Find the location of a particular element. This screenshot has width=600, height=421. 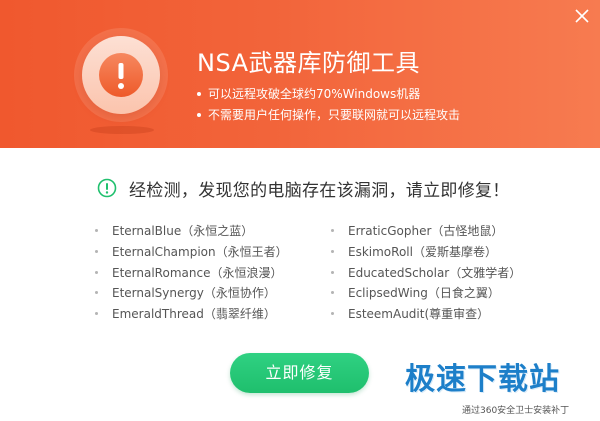

badge-shadow is located at coordinates (122, 130).